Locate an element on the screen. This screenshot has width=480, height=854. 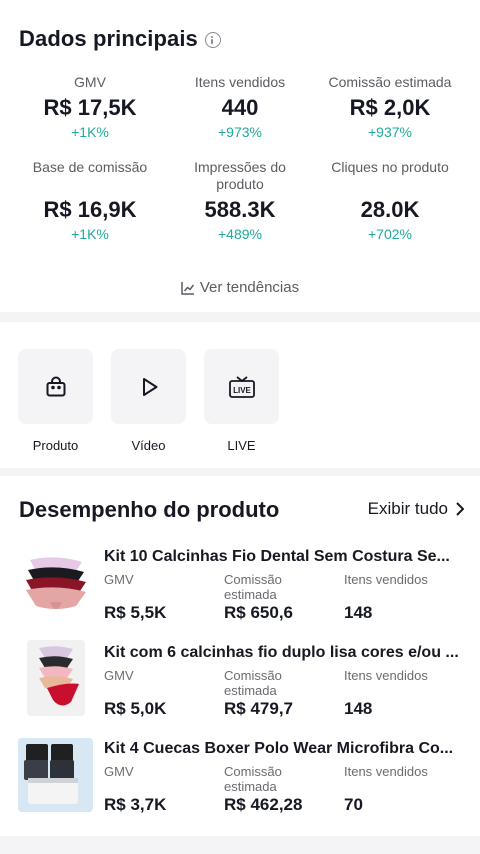
product-commission: Comissão estimada R$ 479,7 is located at coordinates (274, 693).